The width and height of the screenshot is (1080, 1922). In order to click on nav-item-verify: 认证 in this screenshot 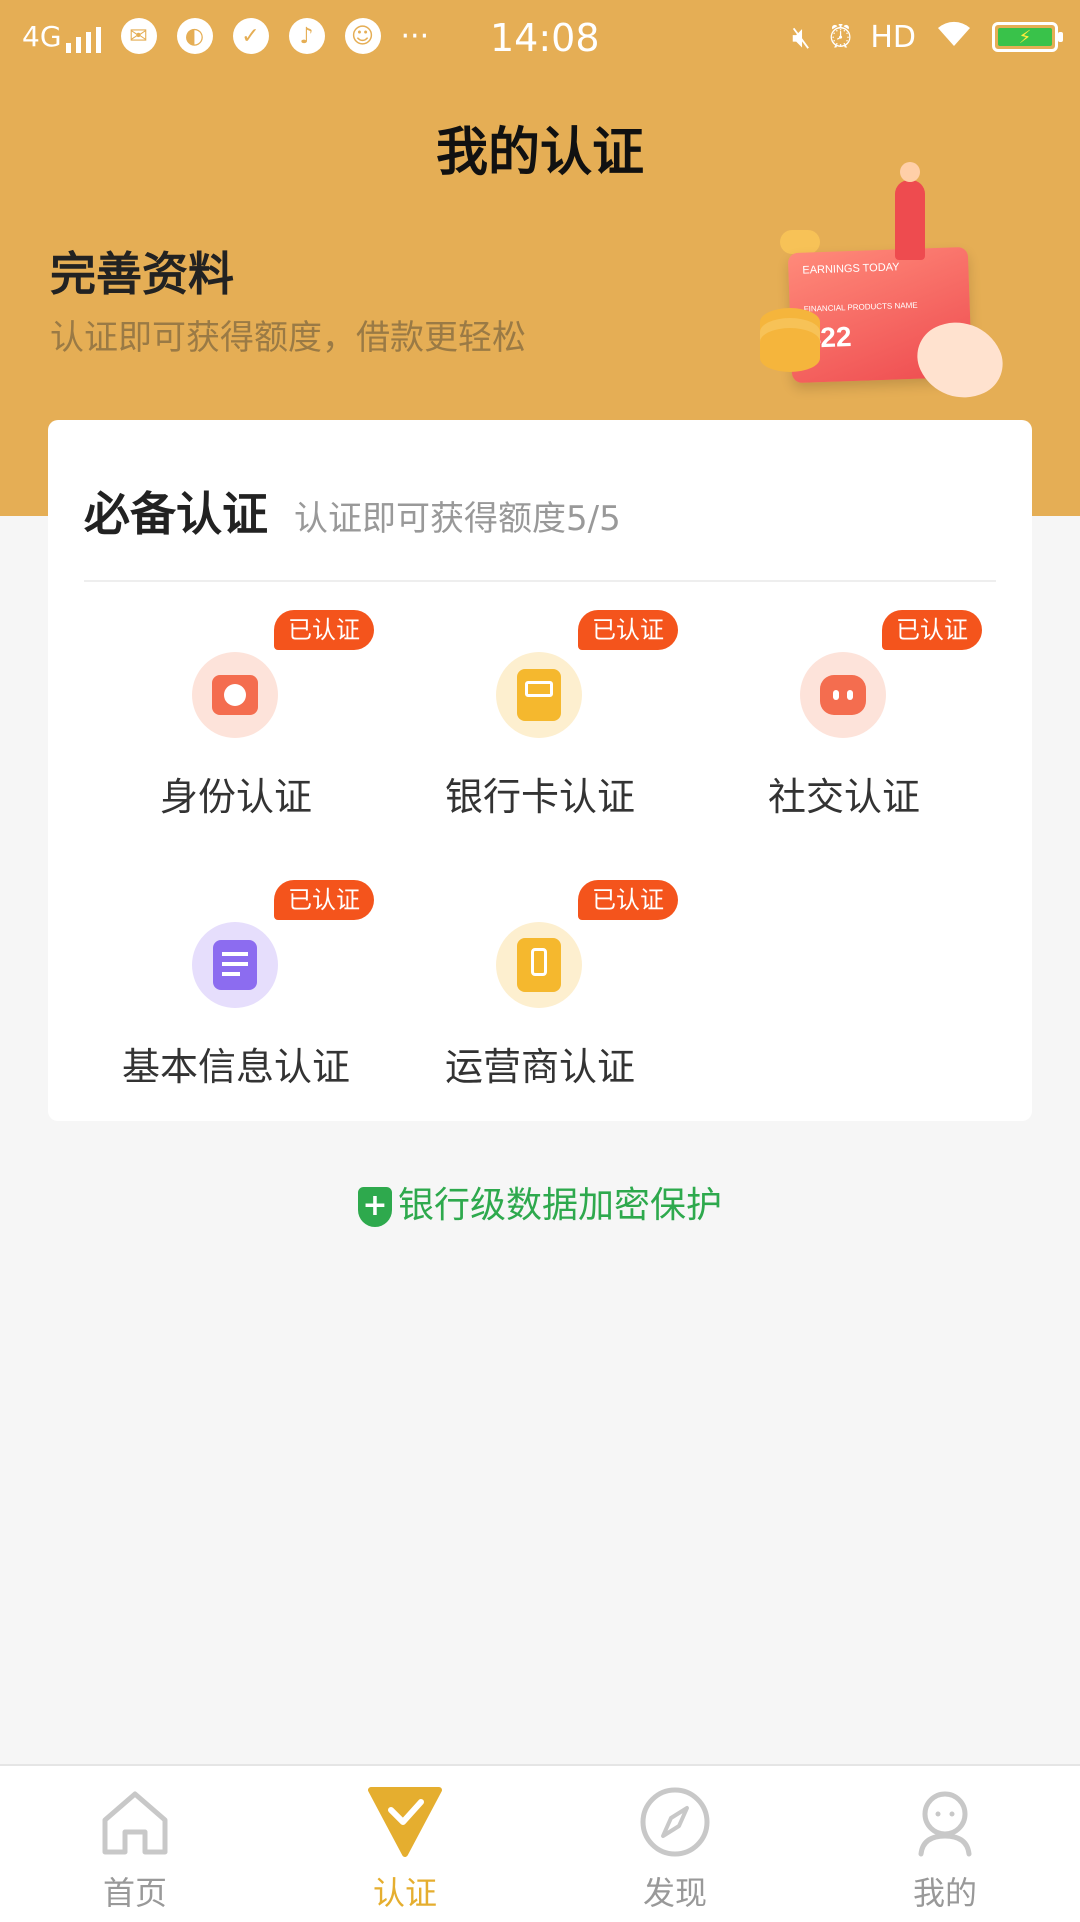, I will do `click(405, 1844)`.